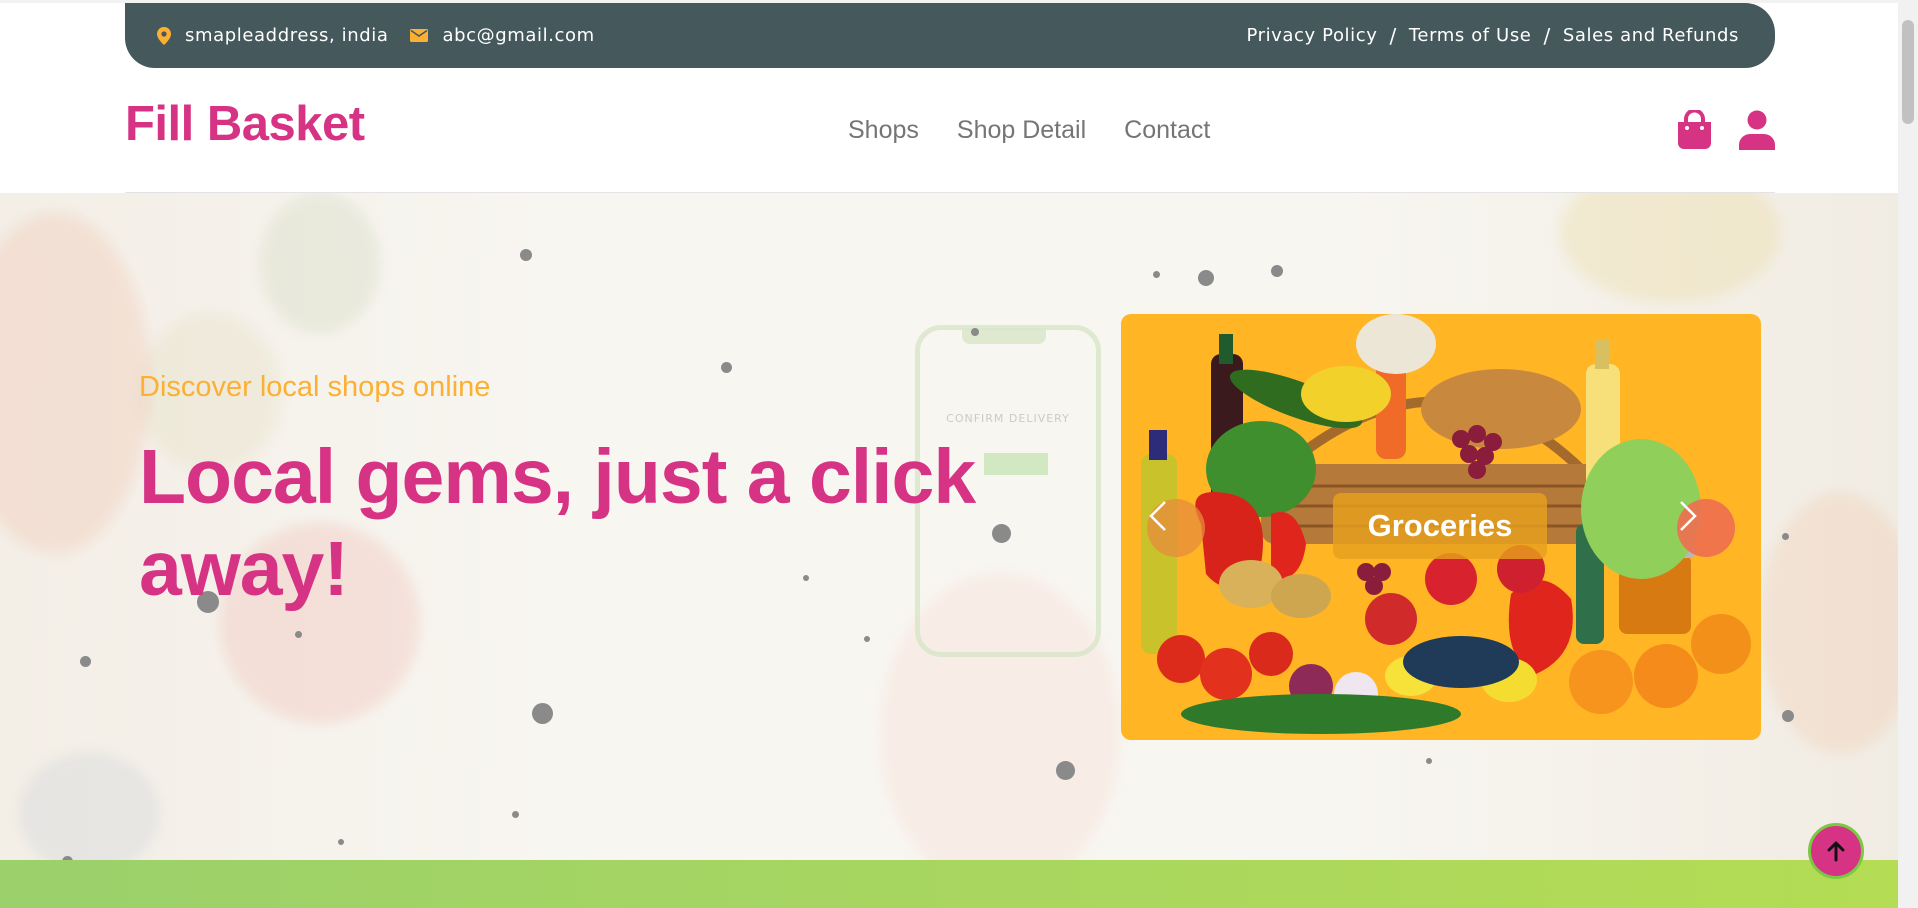  I want to click on shopping-bag-icon, so click(1694, 130).